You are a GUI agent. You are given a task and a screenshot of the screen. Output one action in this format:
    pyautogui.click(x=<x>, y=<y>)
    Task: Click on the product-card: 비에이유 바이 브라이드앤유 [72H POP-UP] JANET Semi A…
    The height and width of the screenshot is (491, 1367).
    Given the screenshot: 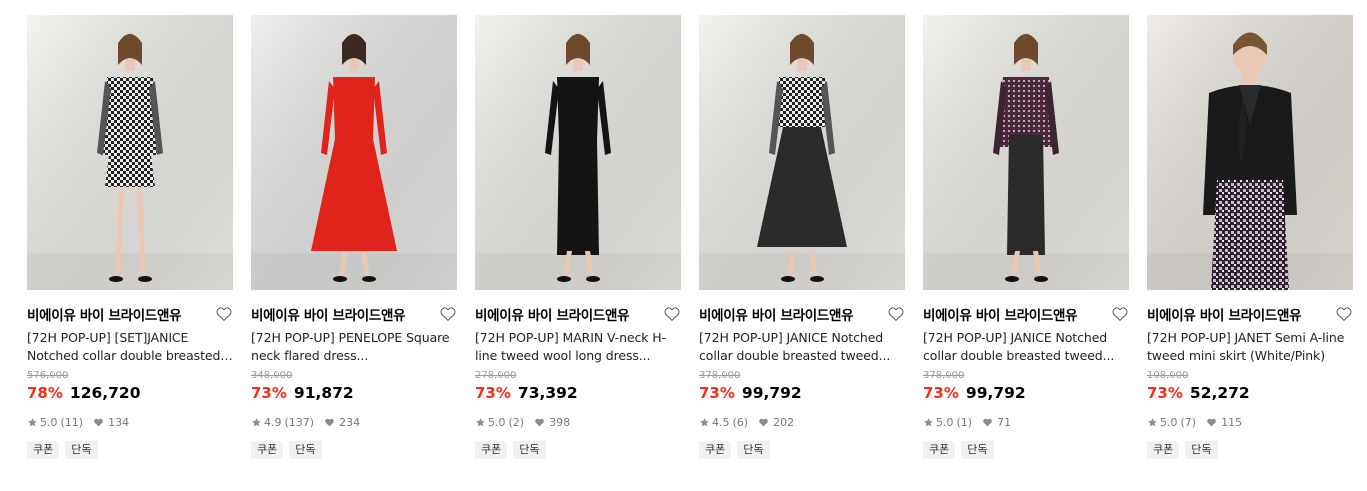 What is the action you would take?
    pyautogui.click(x=1250, y=237)
    